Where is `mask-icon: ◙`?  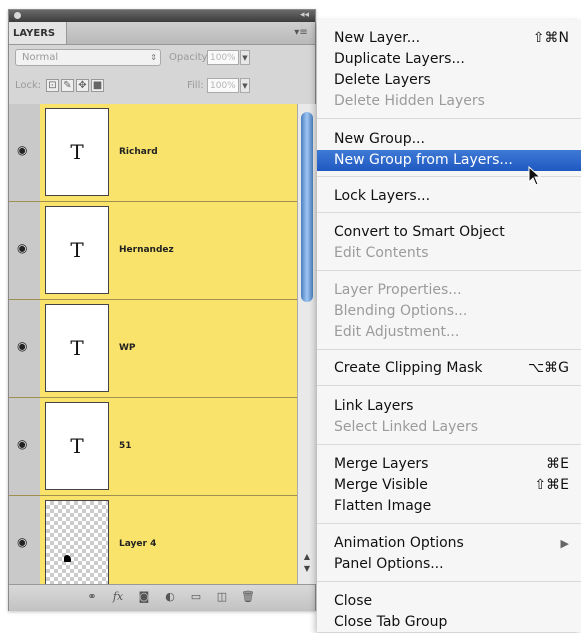
mask-icon: ◙ is located at coordinates (144, 597).